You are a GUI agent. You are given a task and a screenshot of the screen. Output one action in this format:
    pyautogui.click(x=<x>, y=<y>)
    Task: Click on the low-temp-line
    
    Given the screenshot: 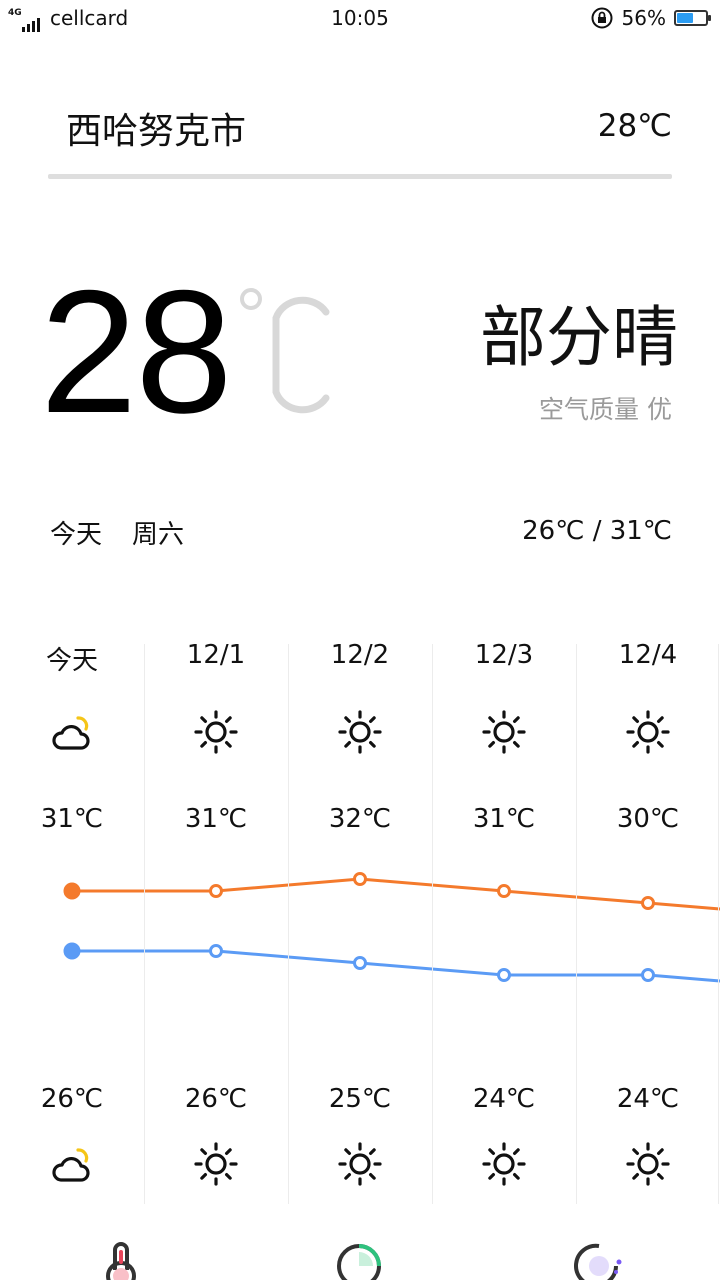 What is the action you would take?
    pyautogui.click(x=396, y=966)
    